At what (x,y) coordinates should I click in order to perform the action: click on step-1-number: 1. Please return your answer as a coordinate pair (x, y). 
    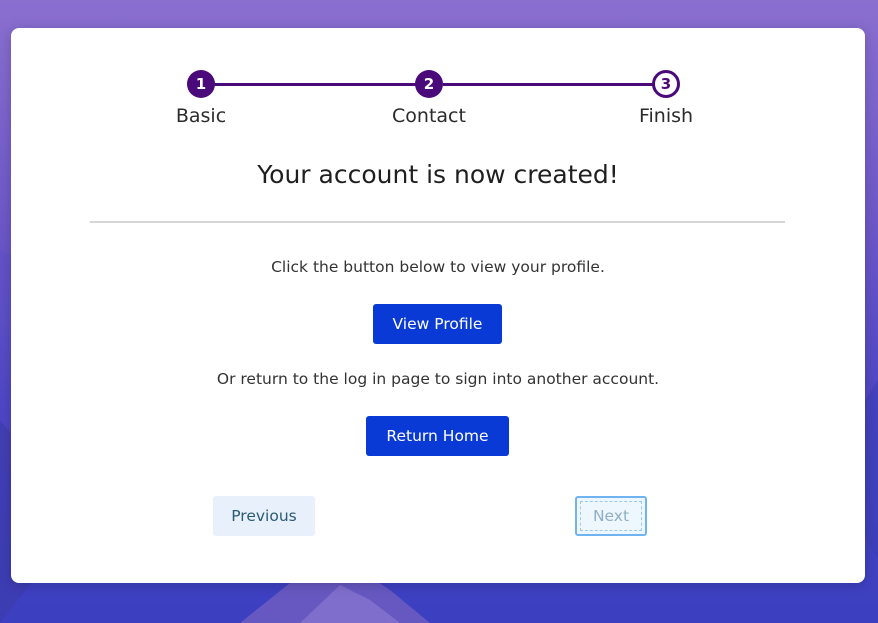
    Looking at the image, I should click on (201, 84).